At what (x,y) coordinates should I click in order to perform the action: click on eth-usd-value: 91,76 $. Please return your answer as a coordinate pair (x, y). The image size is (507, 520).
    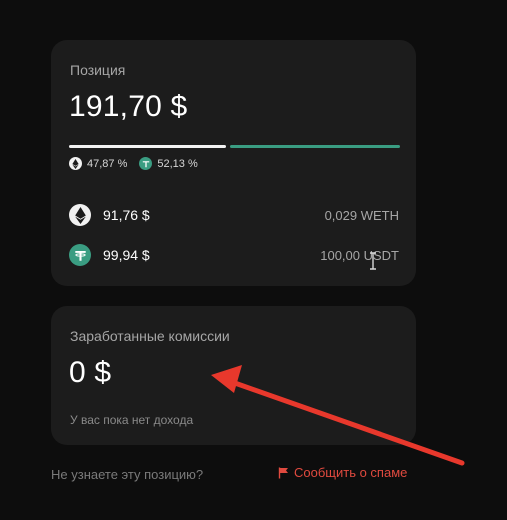
    Looking at the image, I should click on (126, 215).